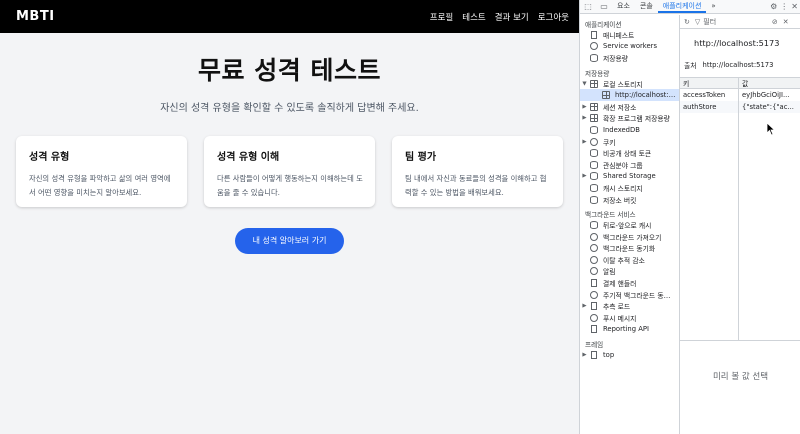 The image size is (800, 434). What do you see at coordinates (687, 22) in the screenshot?
I see `refresh-icon: ↻` at bounding box center [687, 22].